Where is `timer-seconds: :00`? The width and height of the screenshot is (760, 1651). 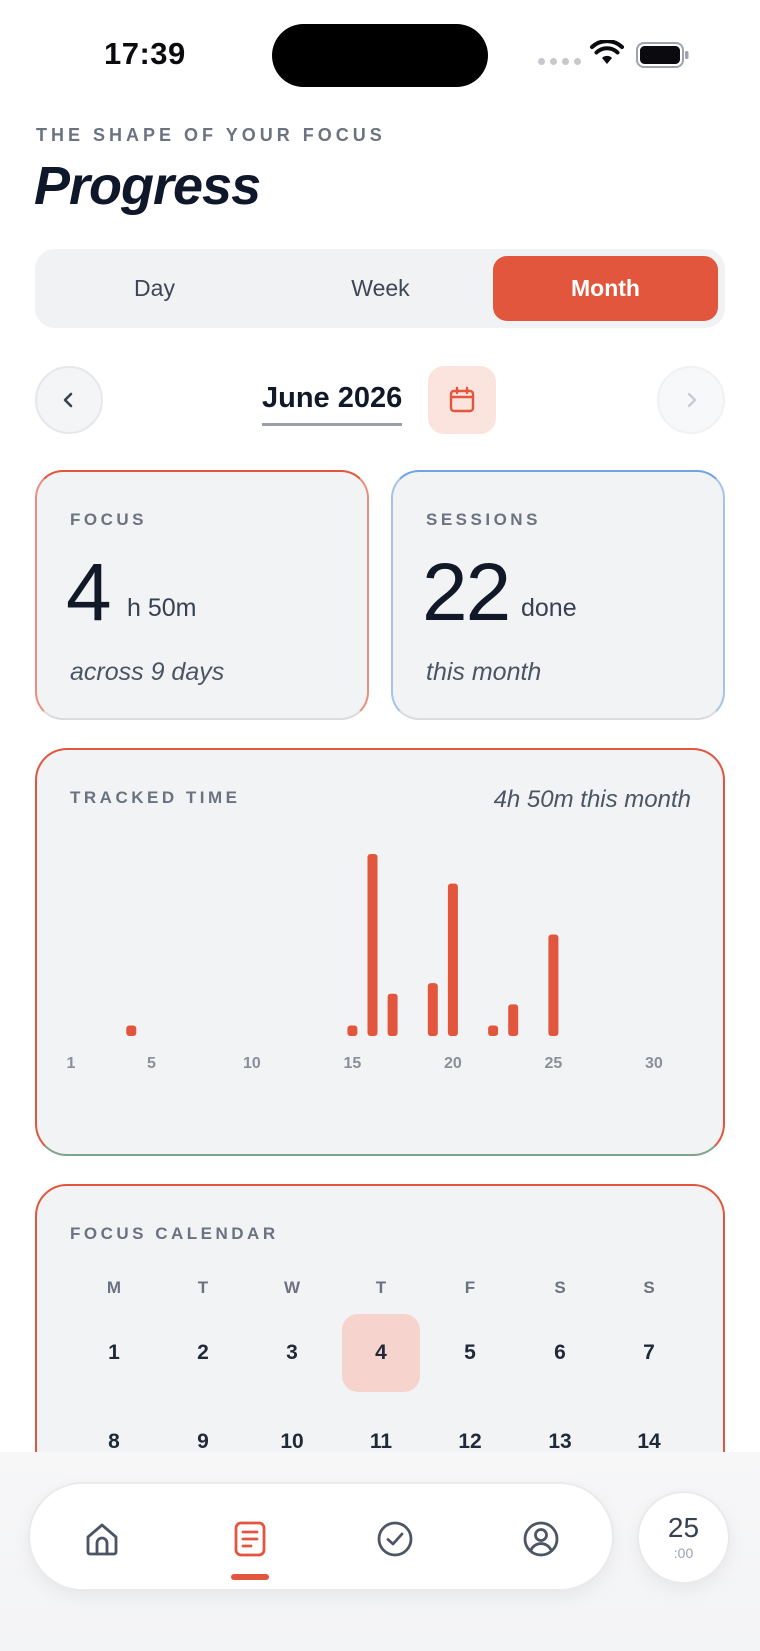 timer-seconds: :00 is located at coordinates (683, 1553).